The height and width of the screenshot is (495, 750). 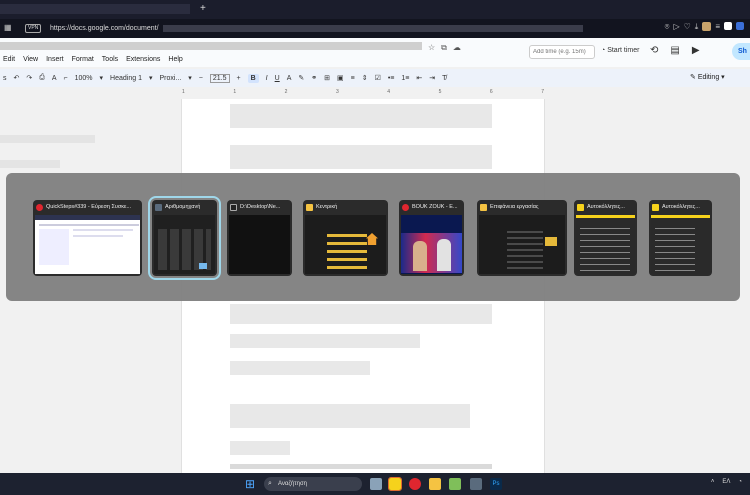 I want to click on indent-decrease-icon: ⇤, so click(x=419, y=78).